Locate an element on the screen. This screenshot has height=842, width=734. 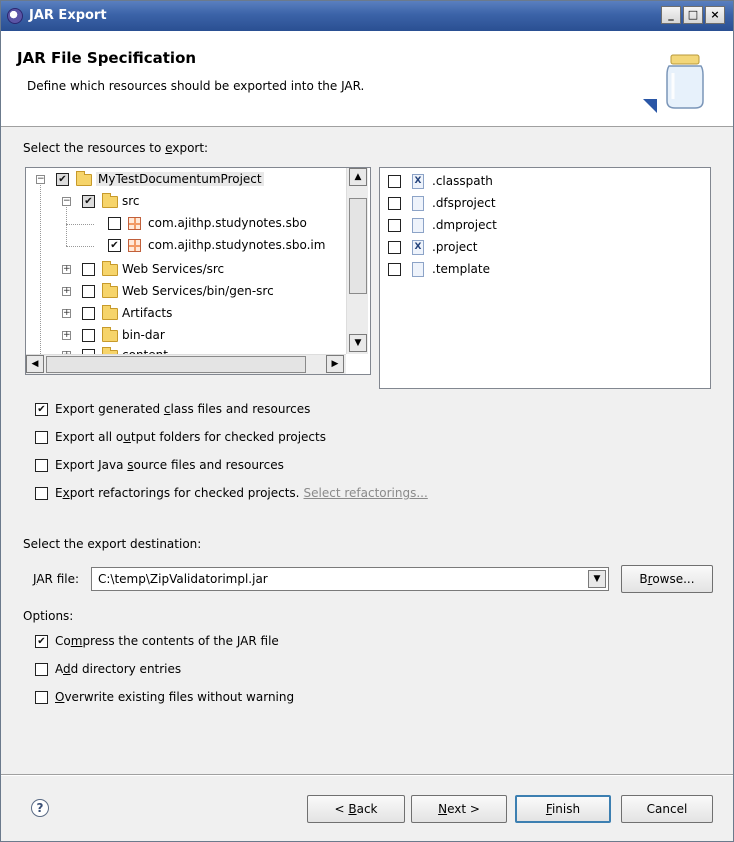
tree-item-label: MyTestDocumentumProject is located at coordinates (180, 179).